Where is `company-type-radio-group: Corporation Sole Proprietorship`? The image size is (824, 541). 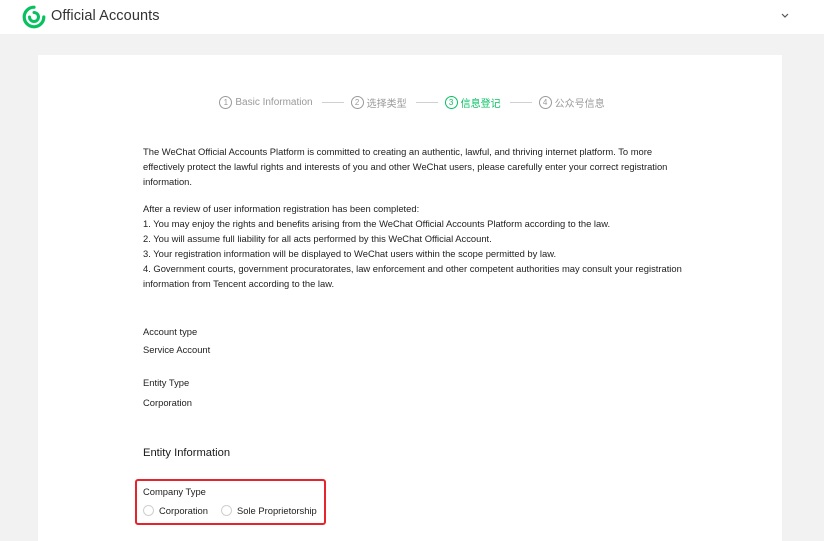 company-type-radio-group: Corporation Sole Proprietorship is located at coordinates (230, 510).